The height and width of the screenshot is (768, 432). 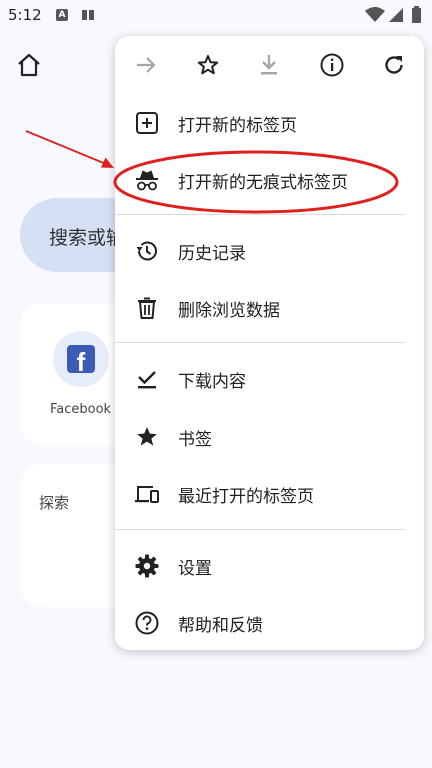 I want to click on menu-item-bookmarks: 书签, so click(x=269, y=437).